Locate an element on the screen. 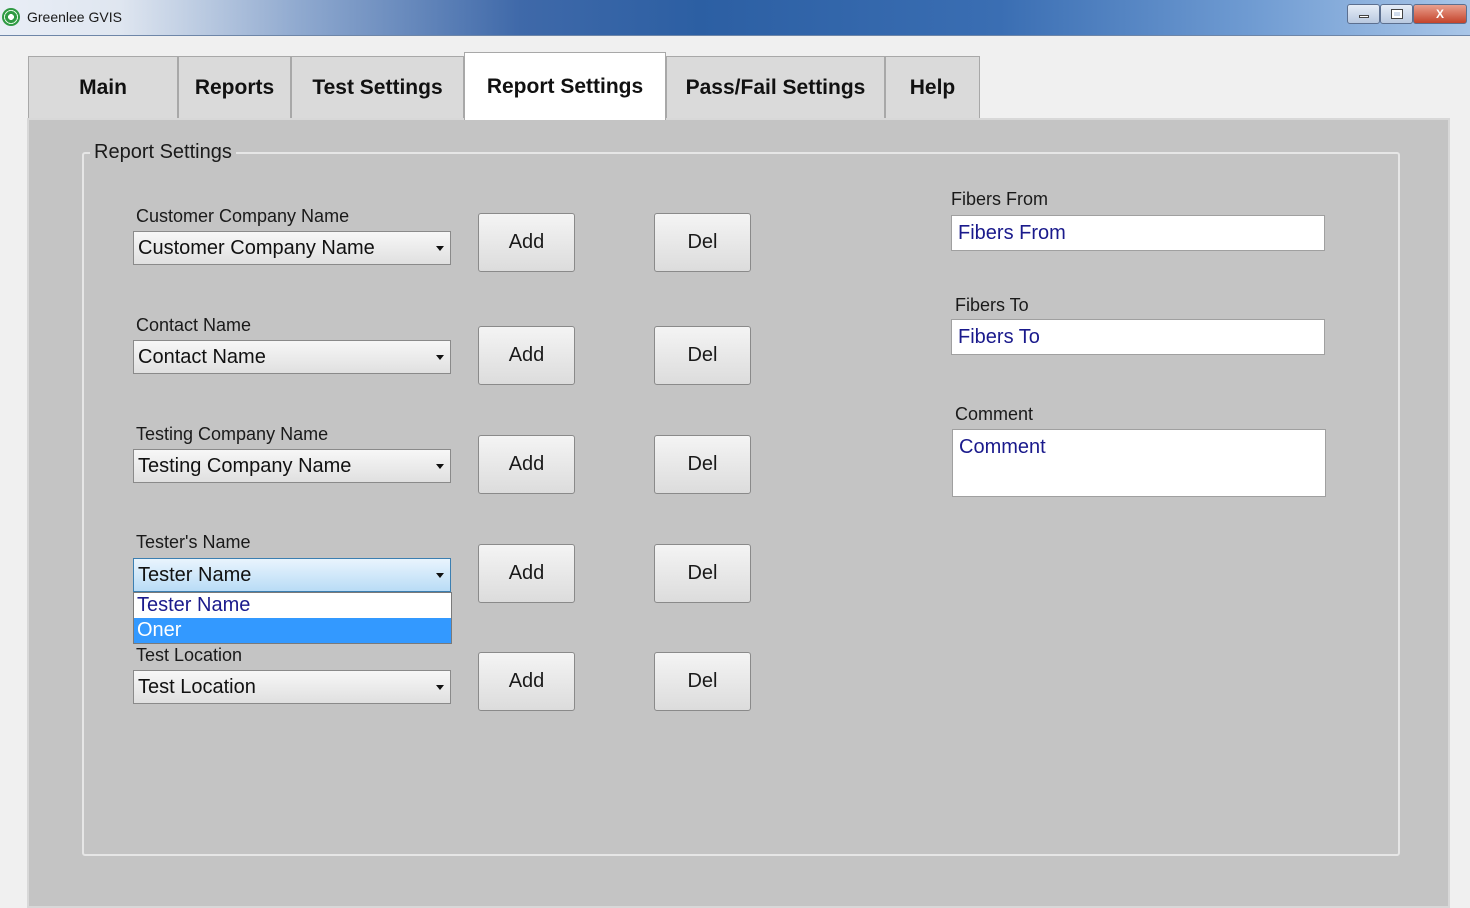  comment-textarea: Comment is located at coordinates (1139, 463).